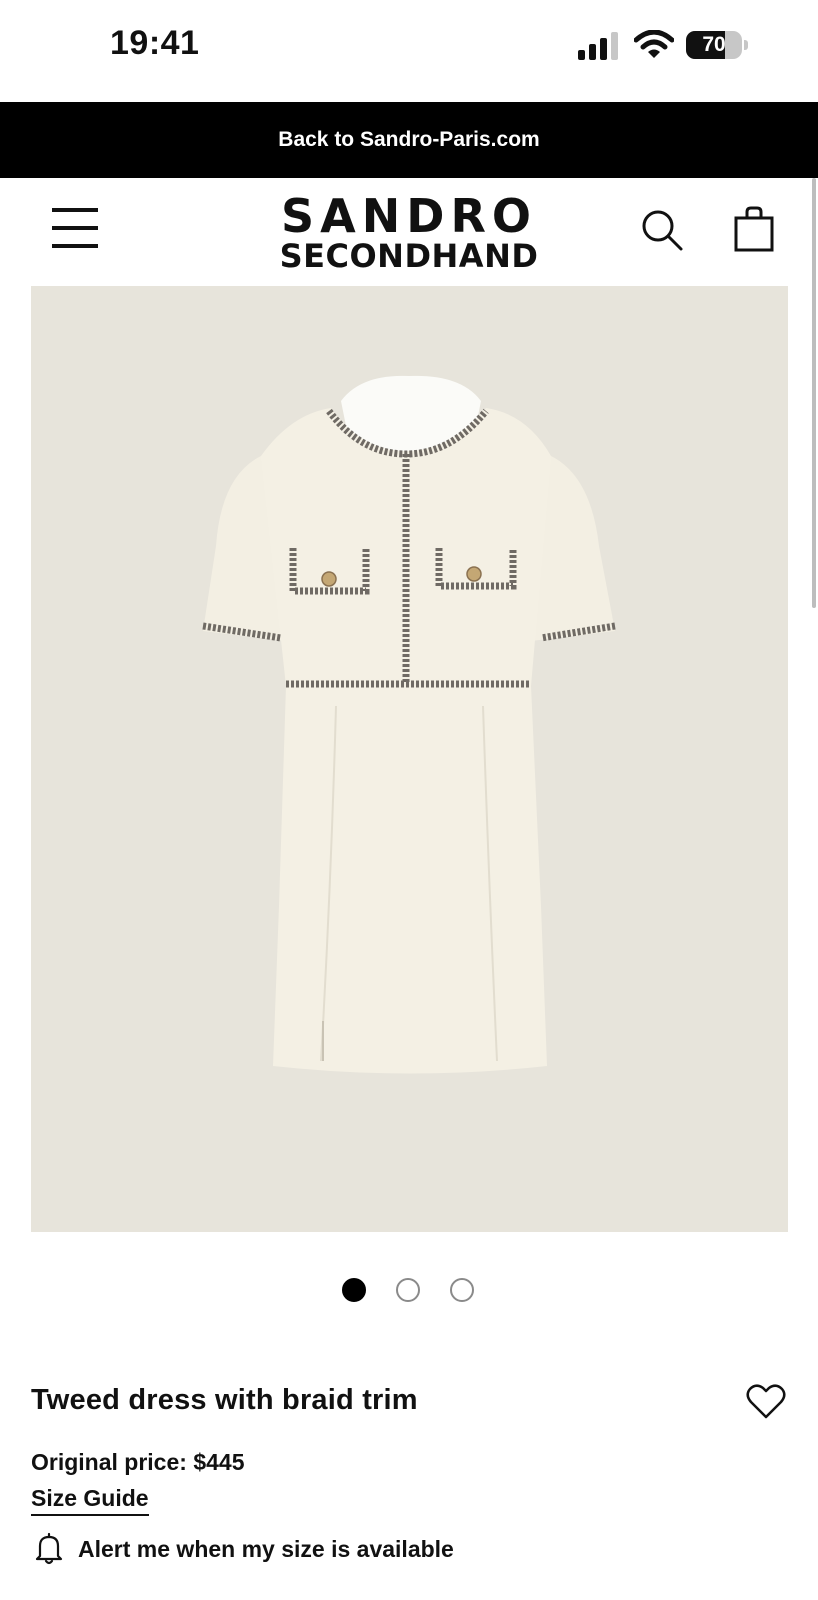  I want to click on battery-indicator: 70, so click(717, 45).